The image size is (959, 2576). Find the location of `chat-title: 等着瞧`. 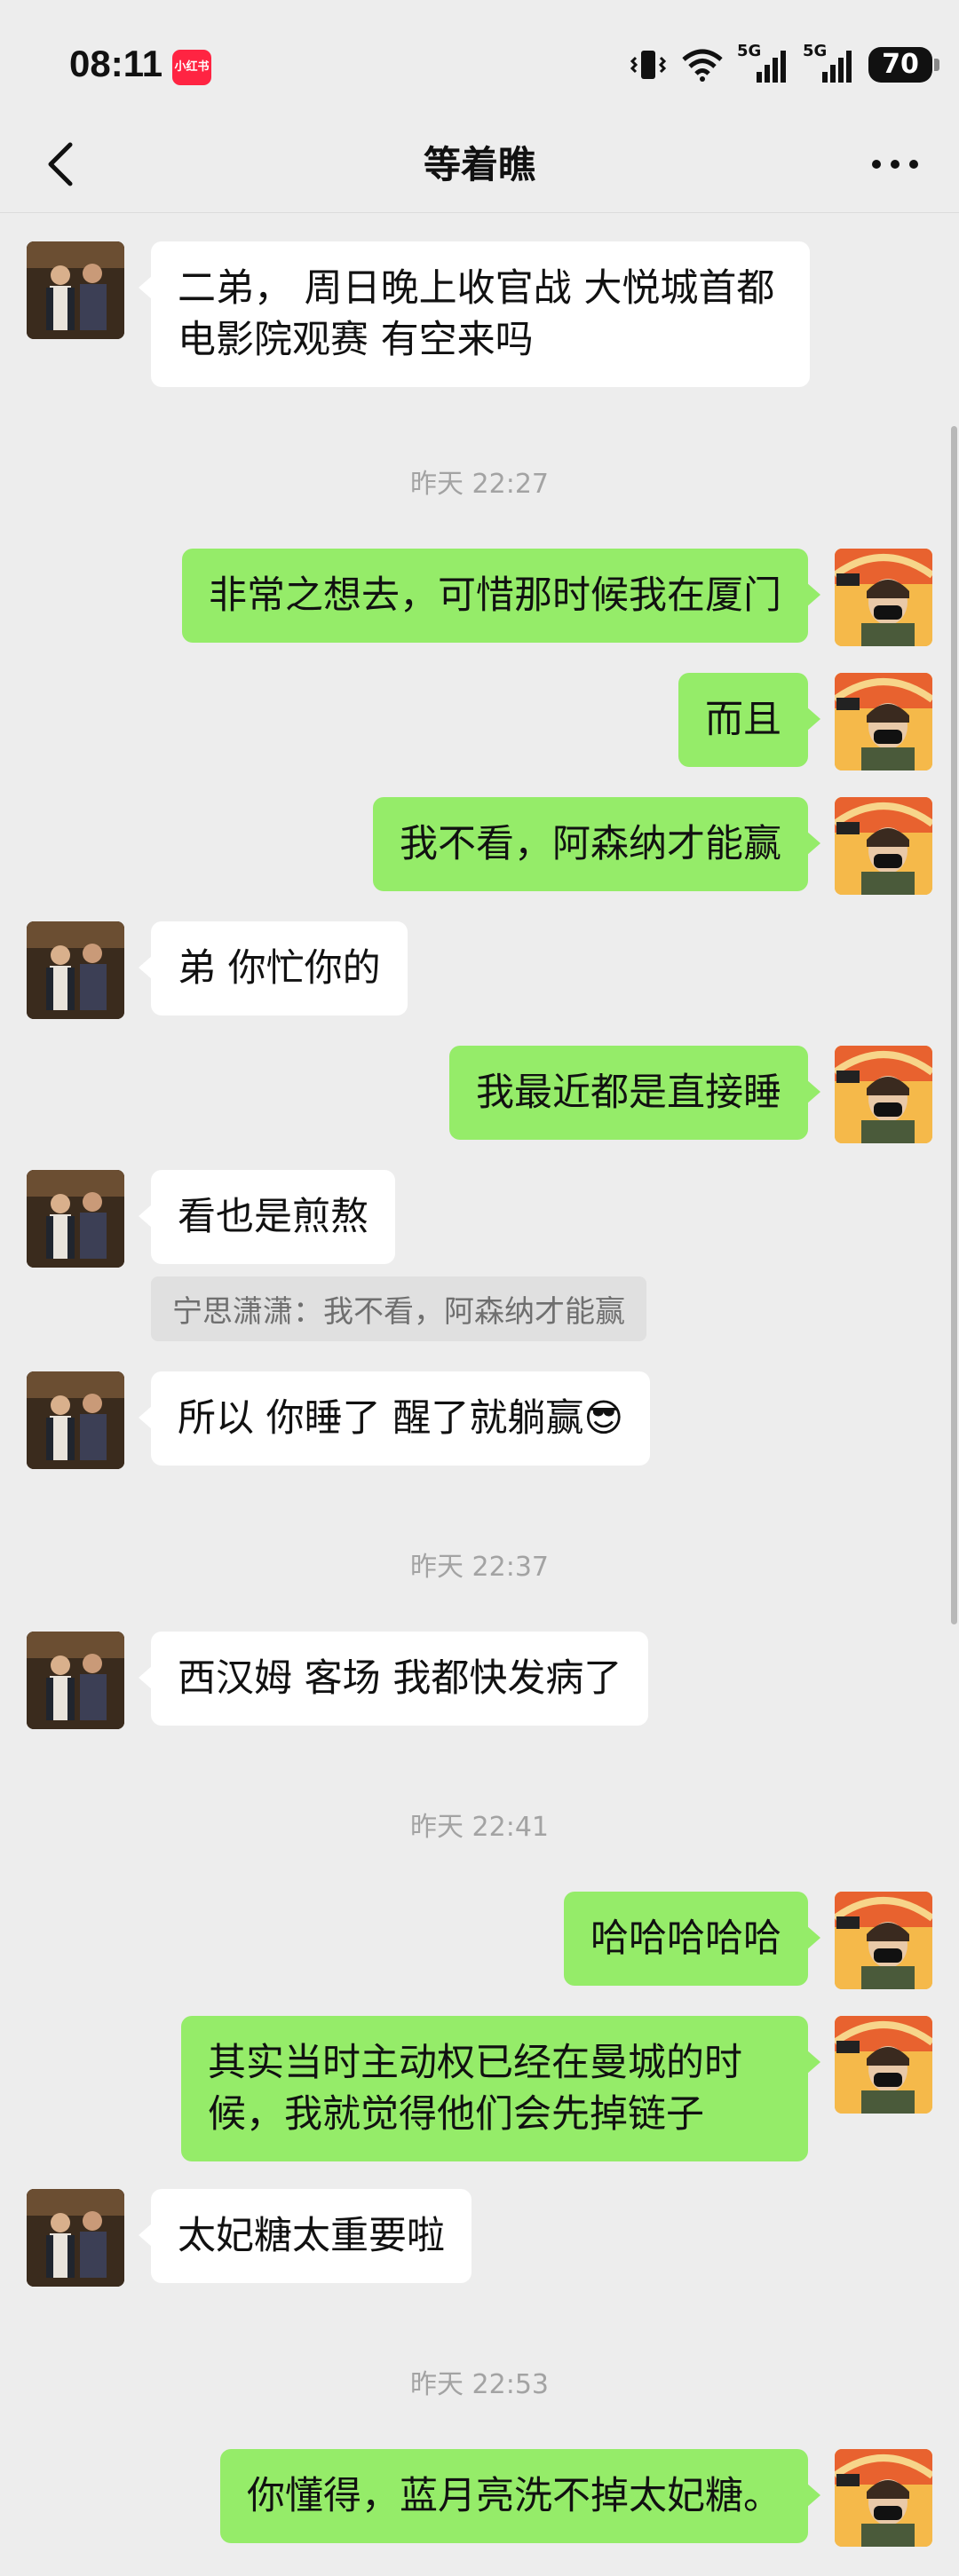

chat-title: 等着瞧 is located at coordinates (479, 164).